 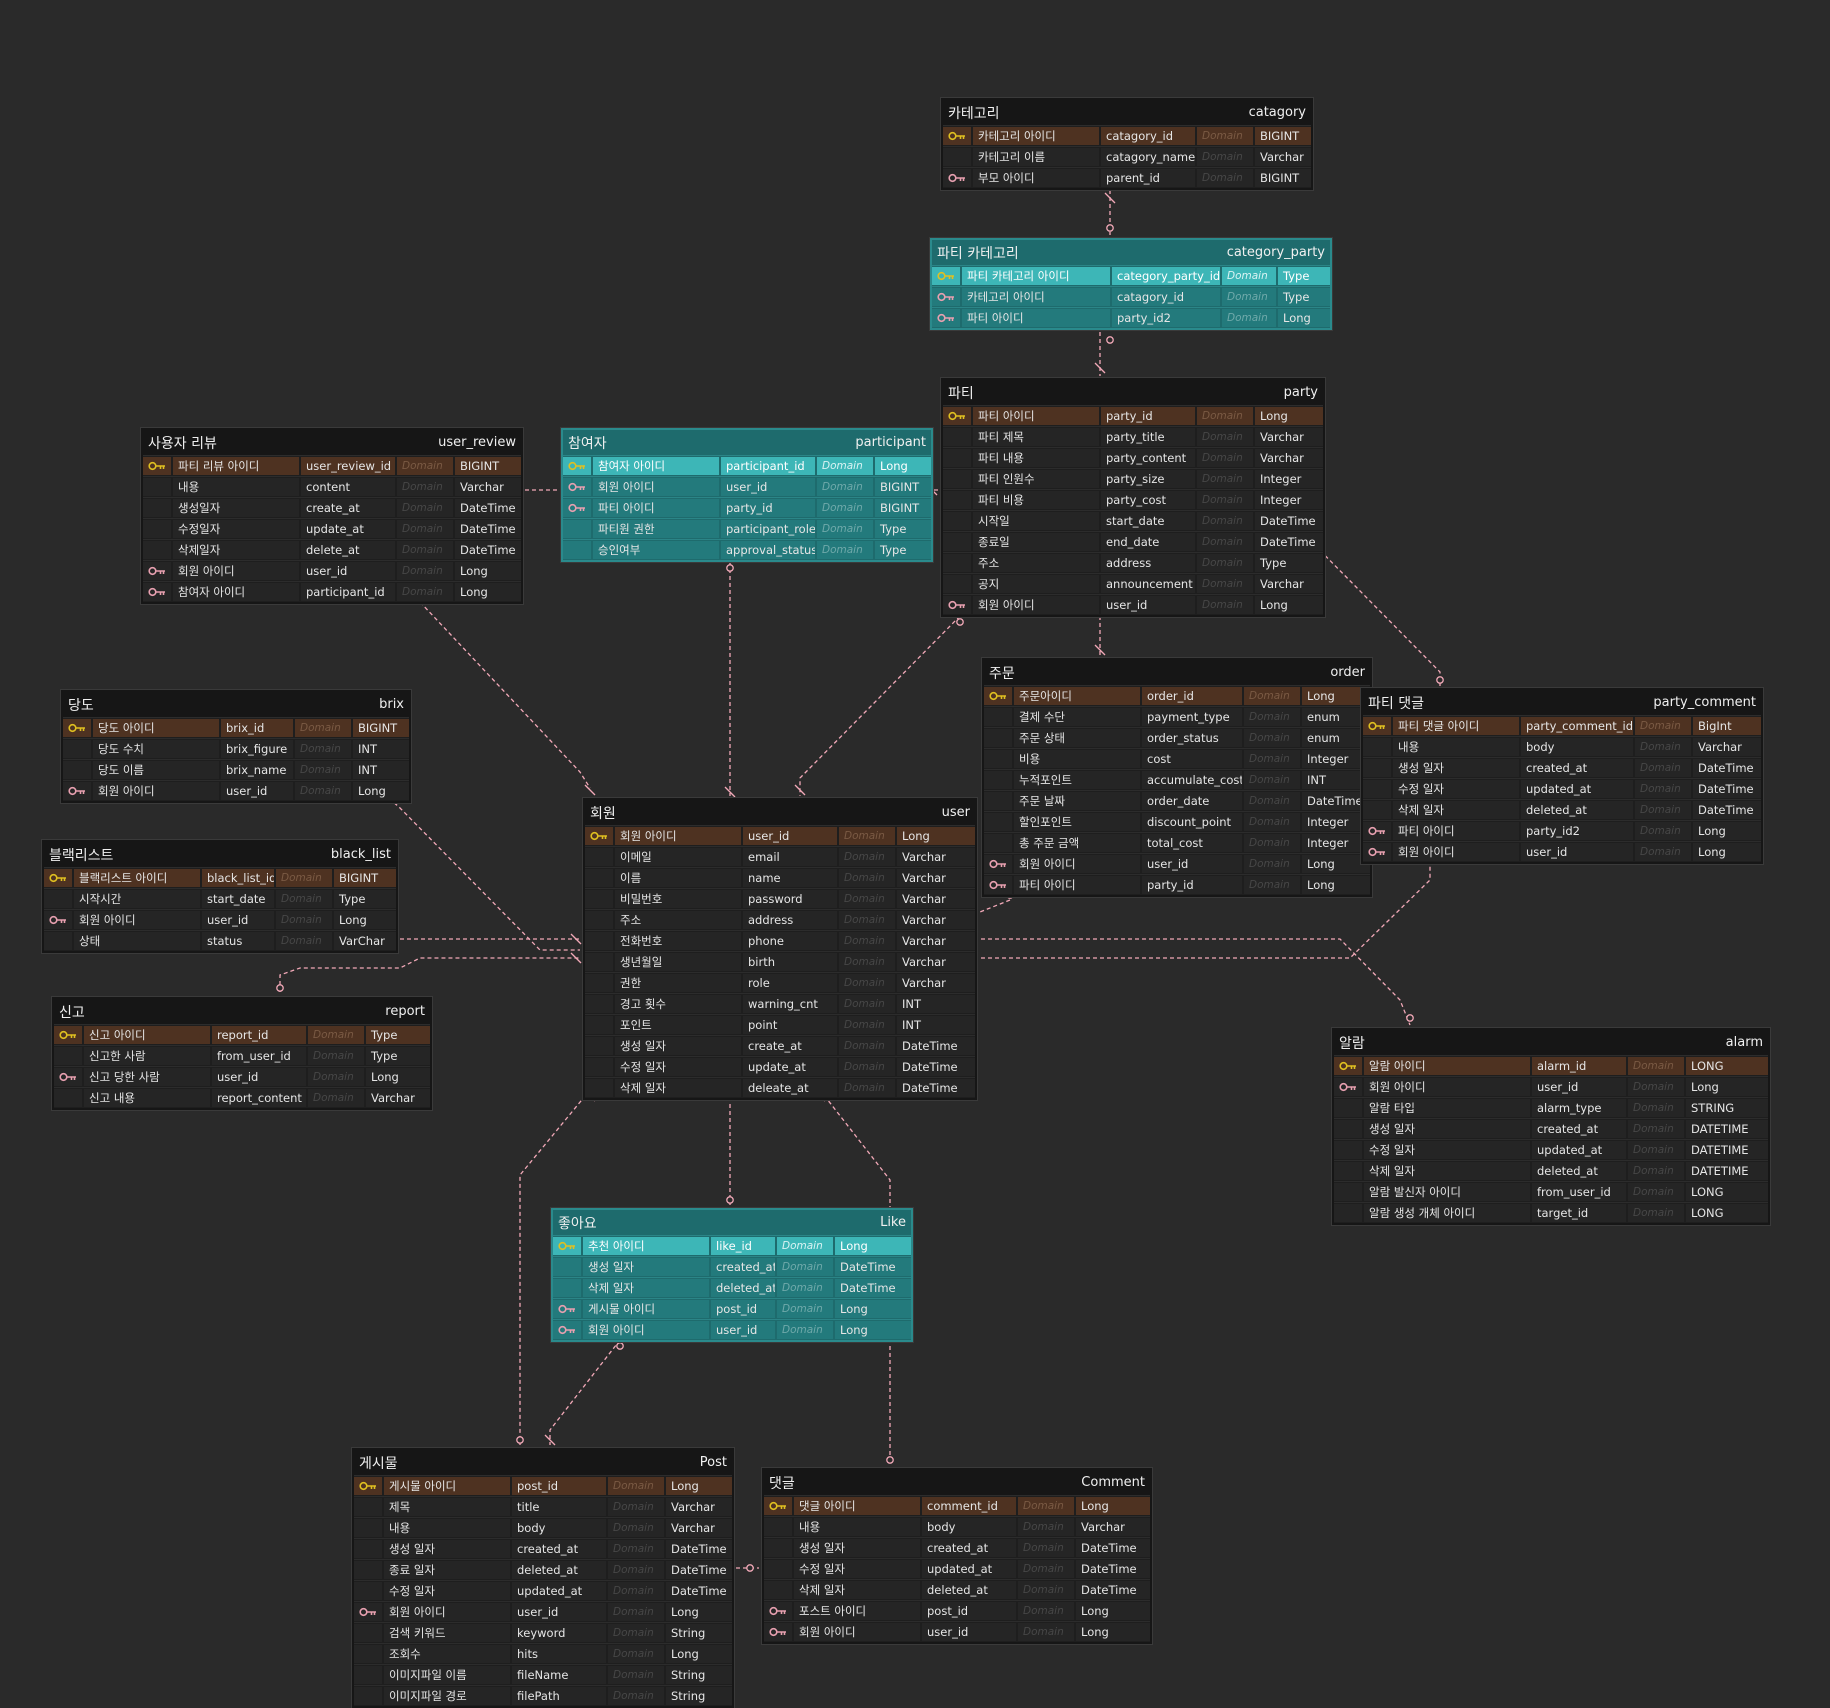 I want to click on column-row: 전화번호 phone Domain Varchar, so click(x=780, y=940).